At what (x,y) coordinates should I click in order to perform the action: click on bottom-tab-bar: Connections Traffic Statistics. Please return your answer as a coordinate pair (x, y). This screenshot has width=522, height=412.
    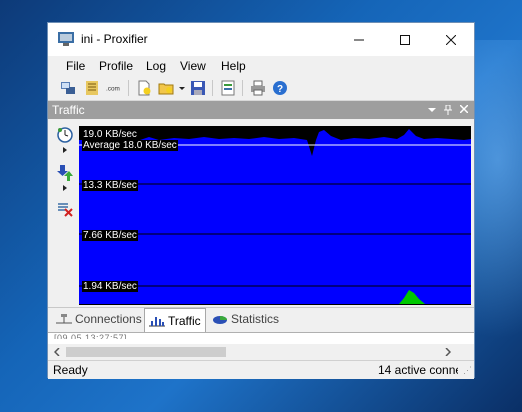
    Looking at the image, I should click on (261, 319).